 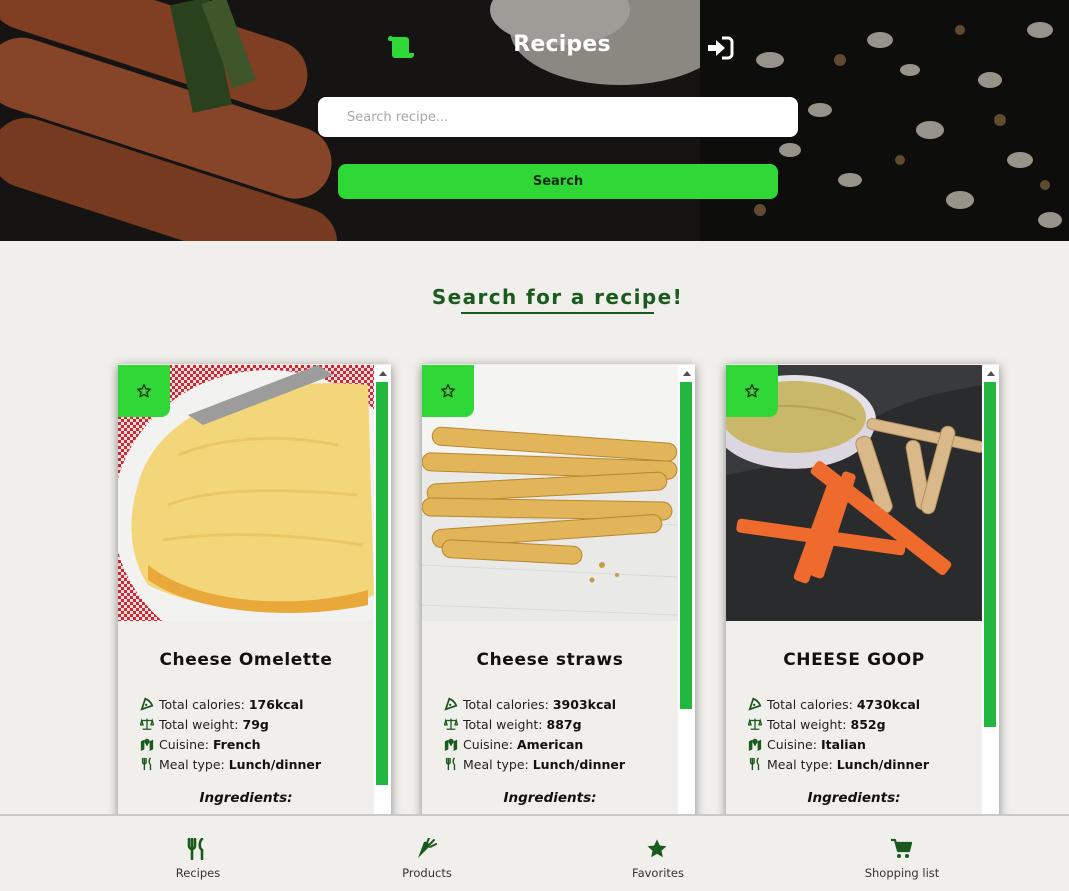 I want to click on top-navigation: Recipes, so click(x=534, y=48).